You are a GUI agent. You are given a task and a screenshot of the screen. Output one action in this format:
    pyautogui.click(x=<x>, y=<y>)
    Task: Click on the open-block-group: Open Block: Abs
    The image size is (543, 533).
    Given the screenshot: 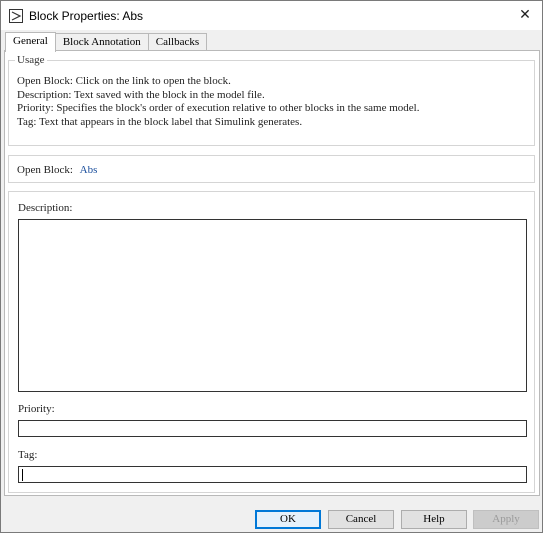 What is the action you would take?
    pyautogui.click(x=271, y=169)
    